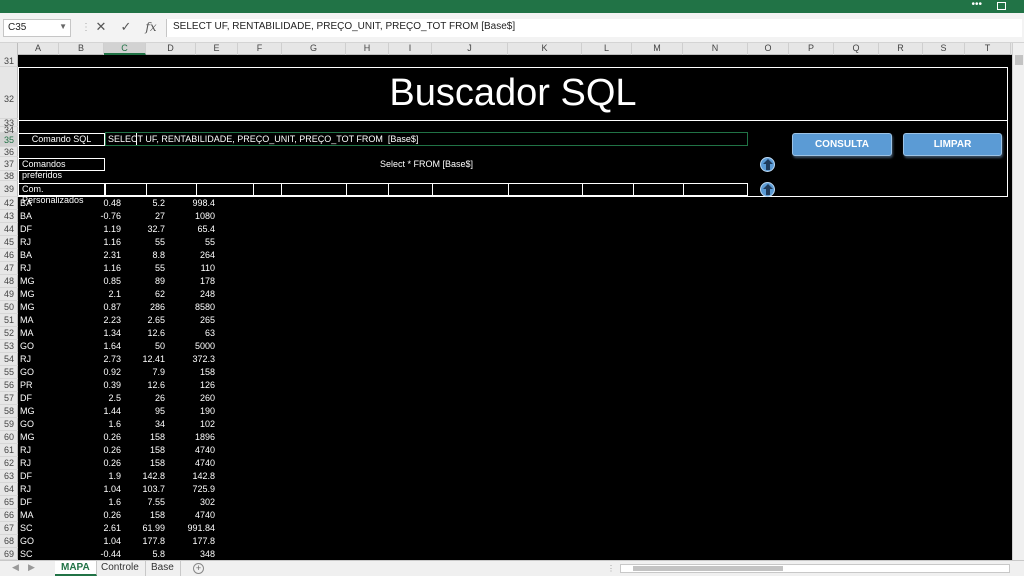  I want to click on cell-preco-tot: 55, so click(186, 242).